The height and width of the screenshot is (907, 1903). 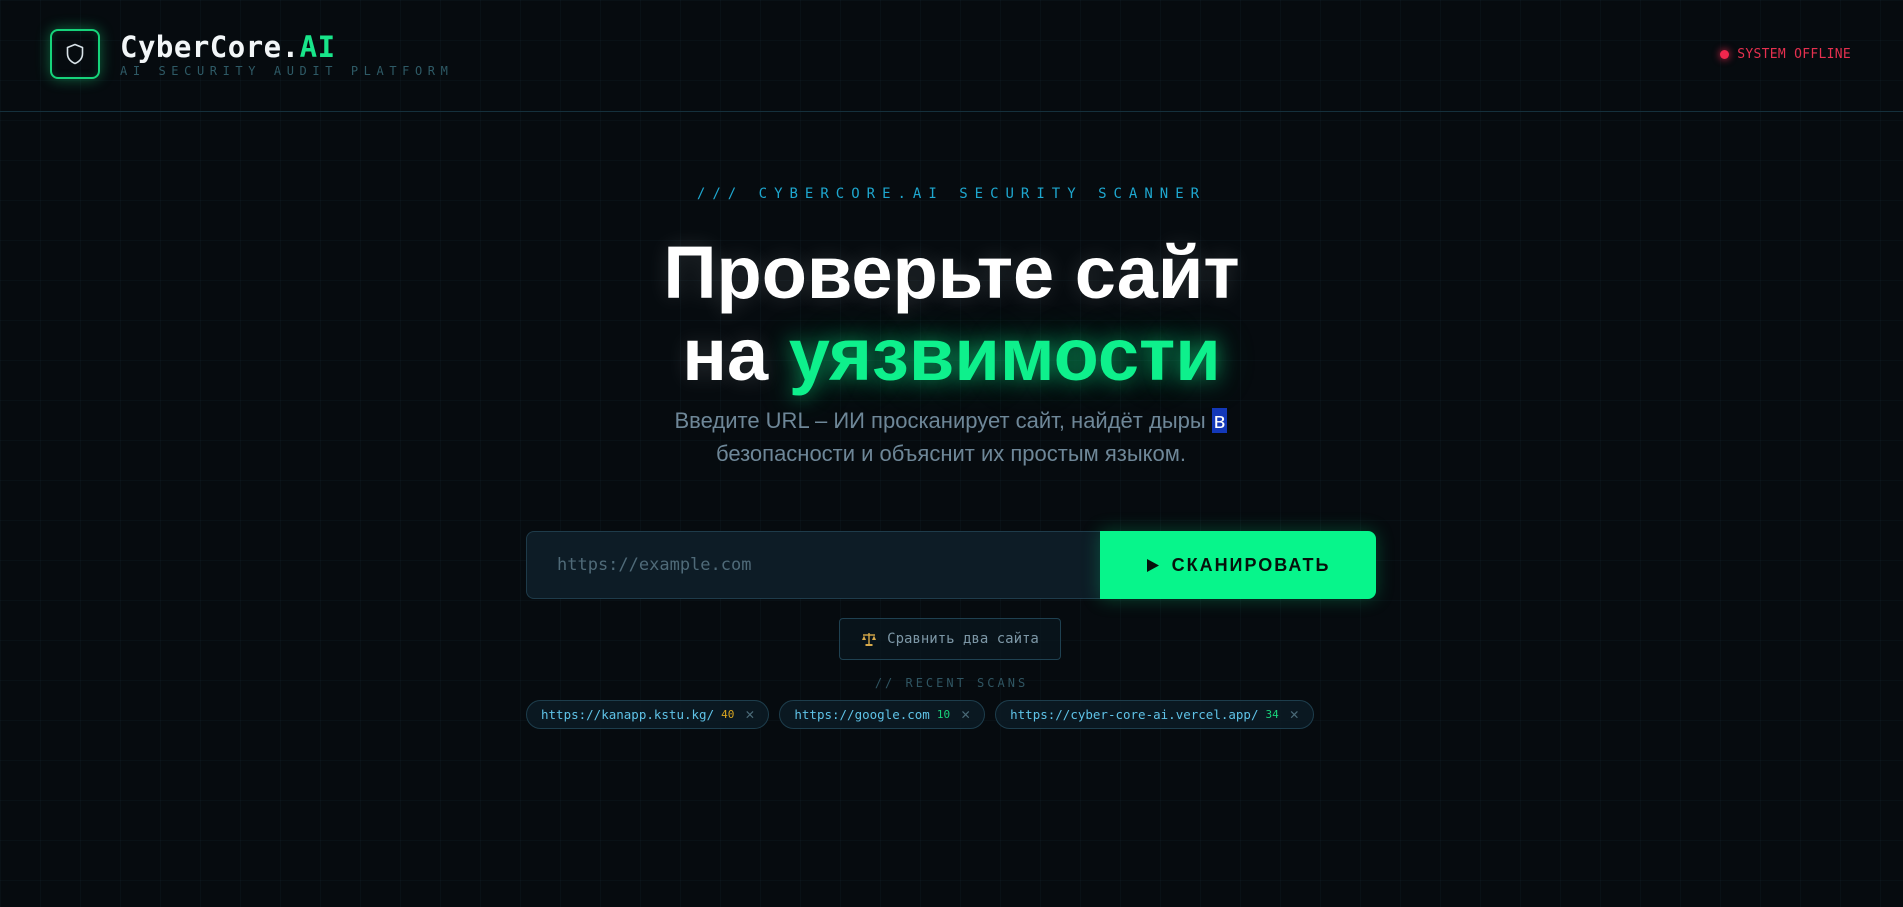 I want to click on compare-label: Сравнить два сайта, so click(x=963, y=639).